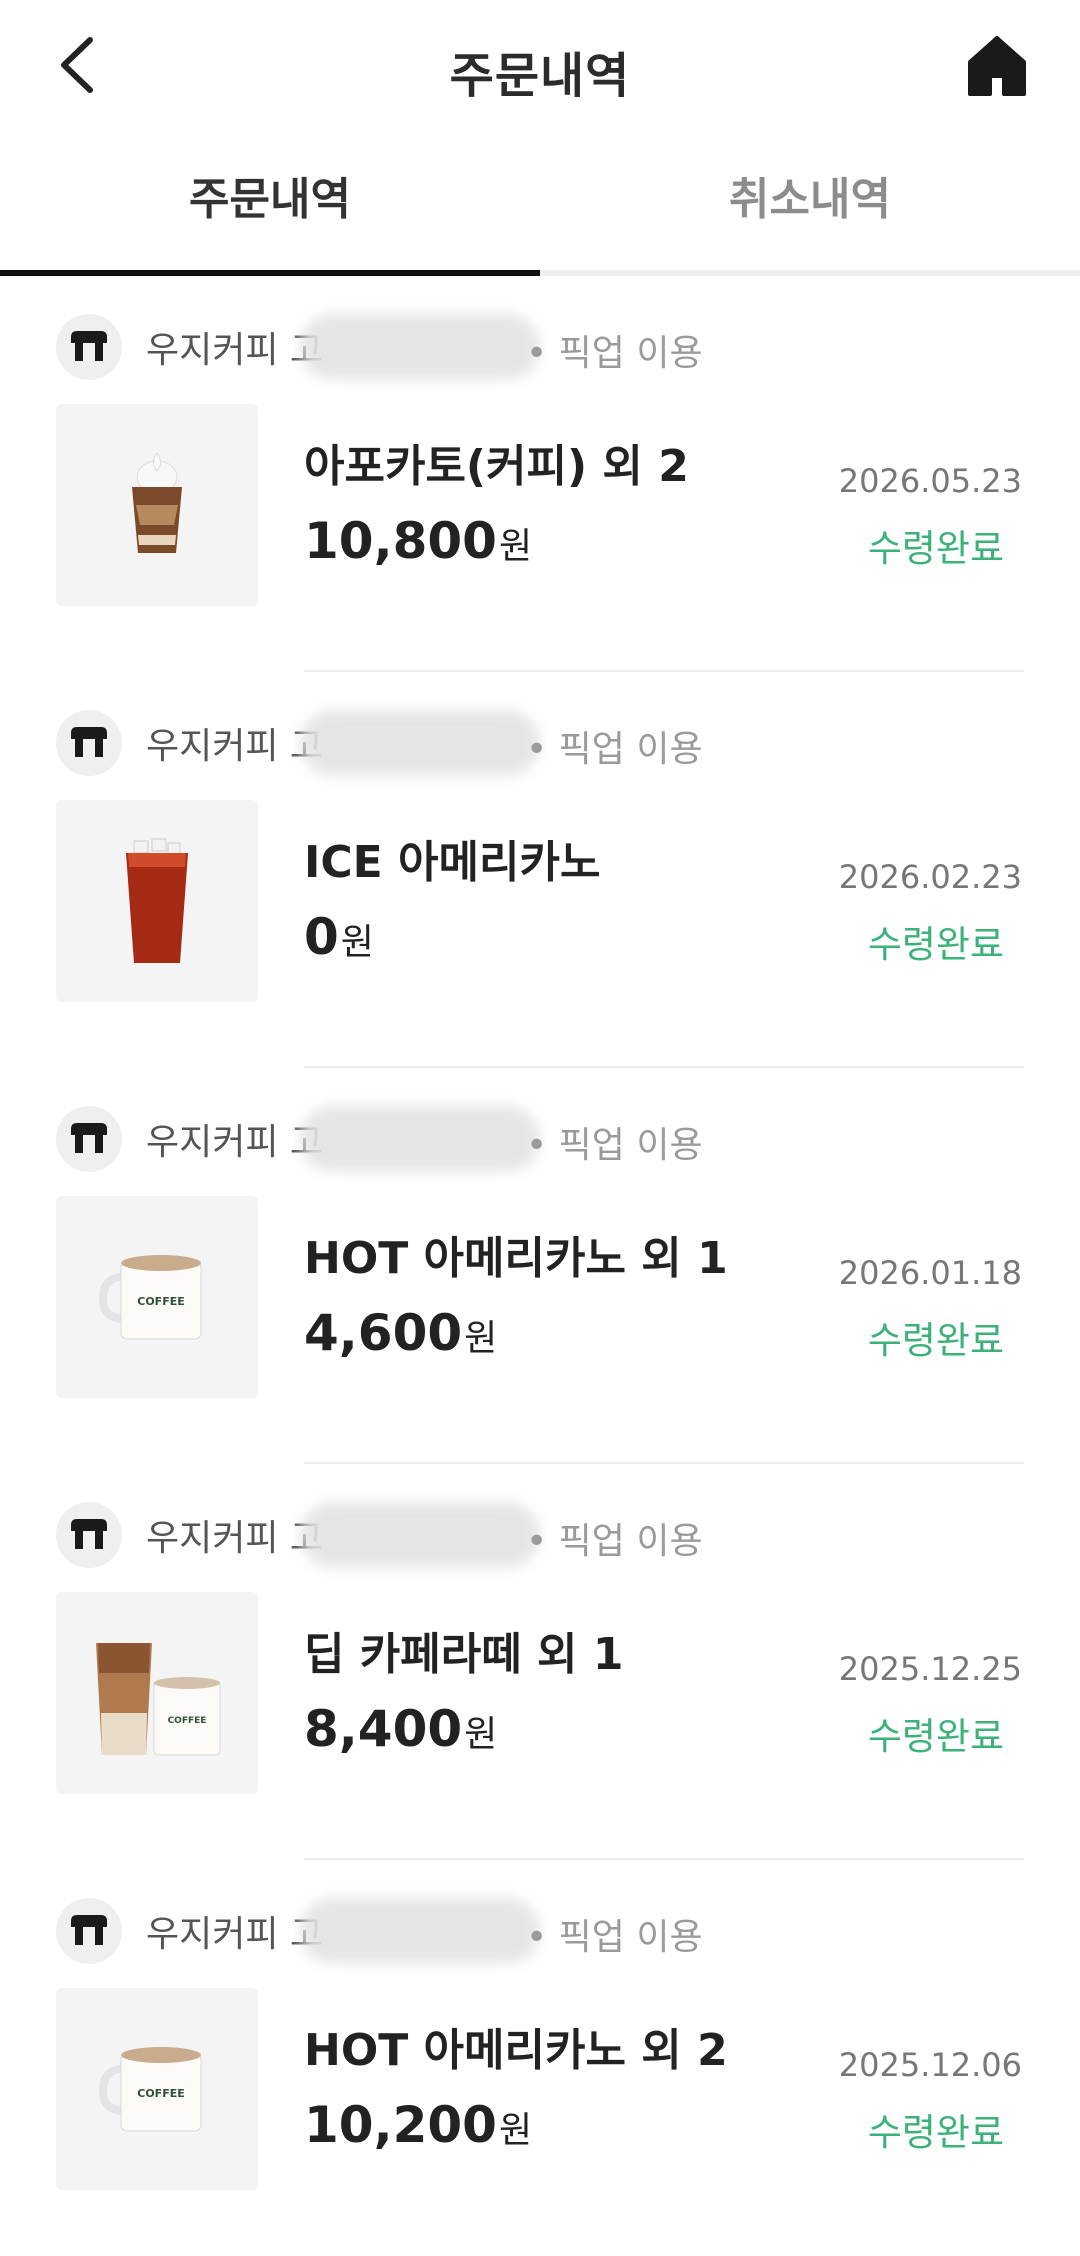 Image resolution: width=1080 pixels, height=2256 pixels. I want to click on iced-americano-image, so click(157, 900).